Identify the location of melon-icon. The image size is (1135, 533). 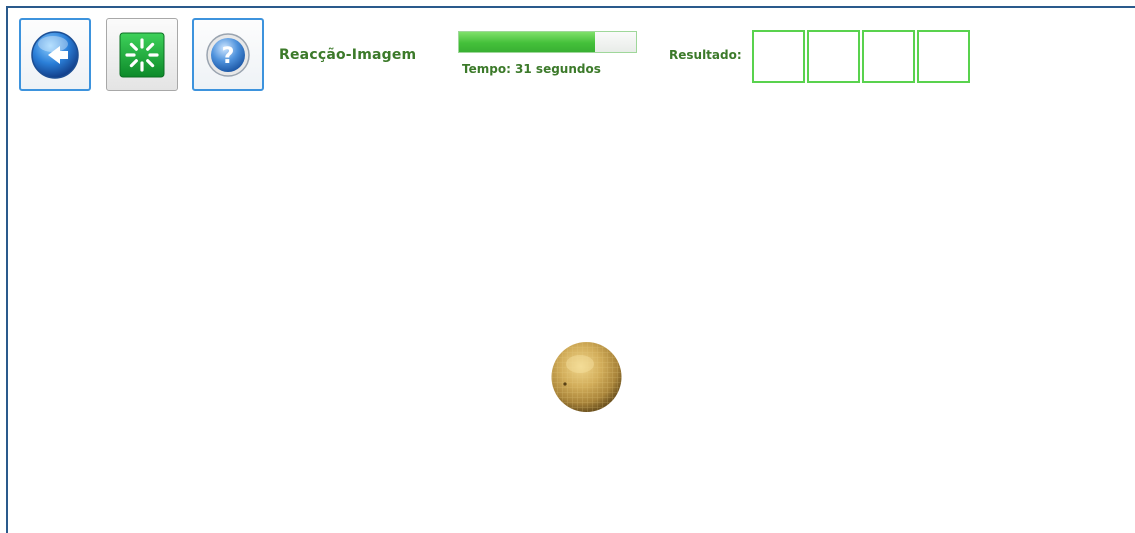
(586, 377).